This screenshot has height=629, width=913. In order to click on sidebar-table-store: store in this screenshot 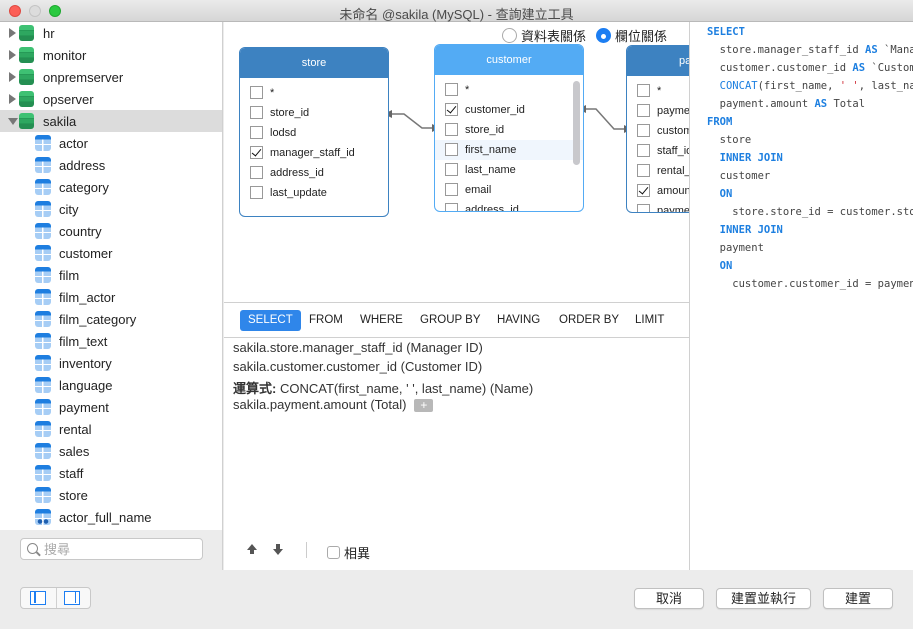, I will do `click(111, 495)`.